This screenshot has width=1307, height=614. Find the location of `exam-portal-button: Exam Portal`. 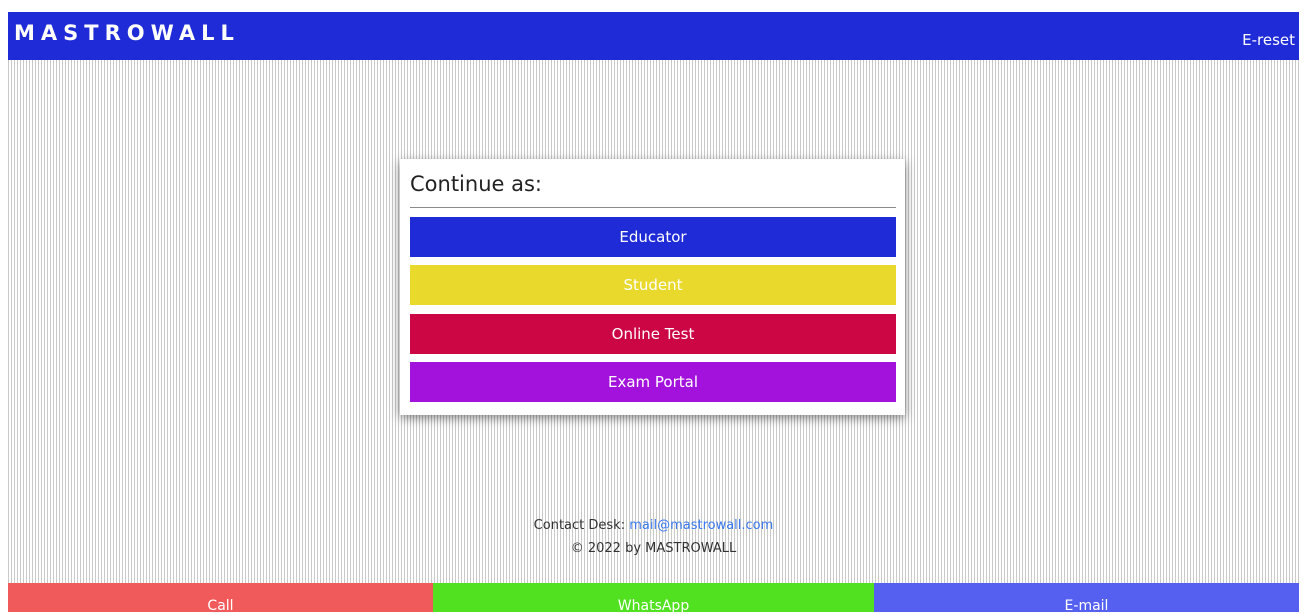

exam-portal-button: Exam Portal is located at coordinates (653, 382).